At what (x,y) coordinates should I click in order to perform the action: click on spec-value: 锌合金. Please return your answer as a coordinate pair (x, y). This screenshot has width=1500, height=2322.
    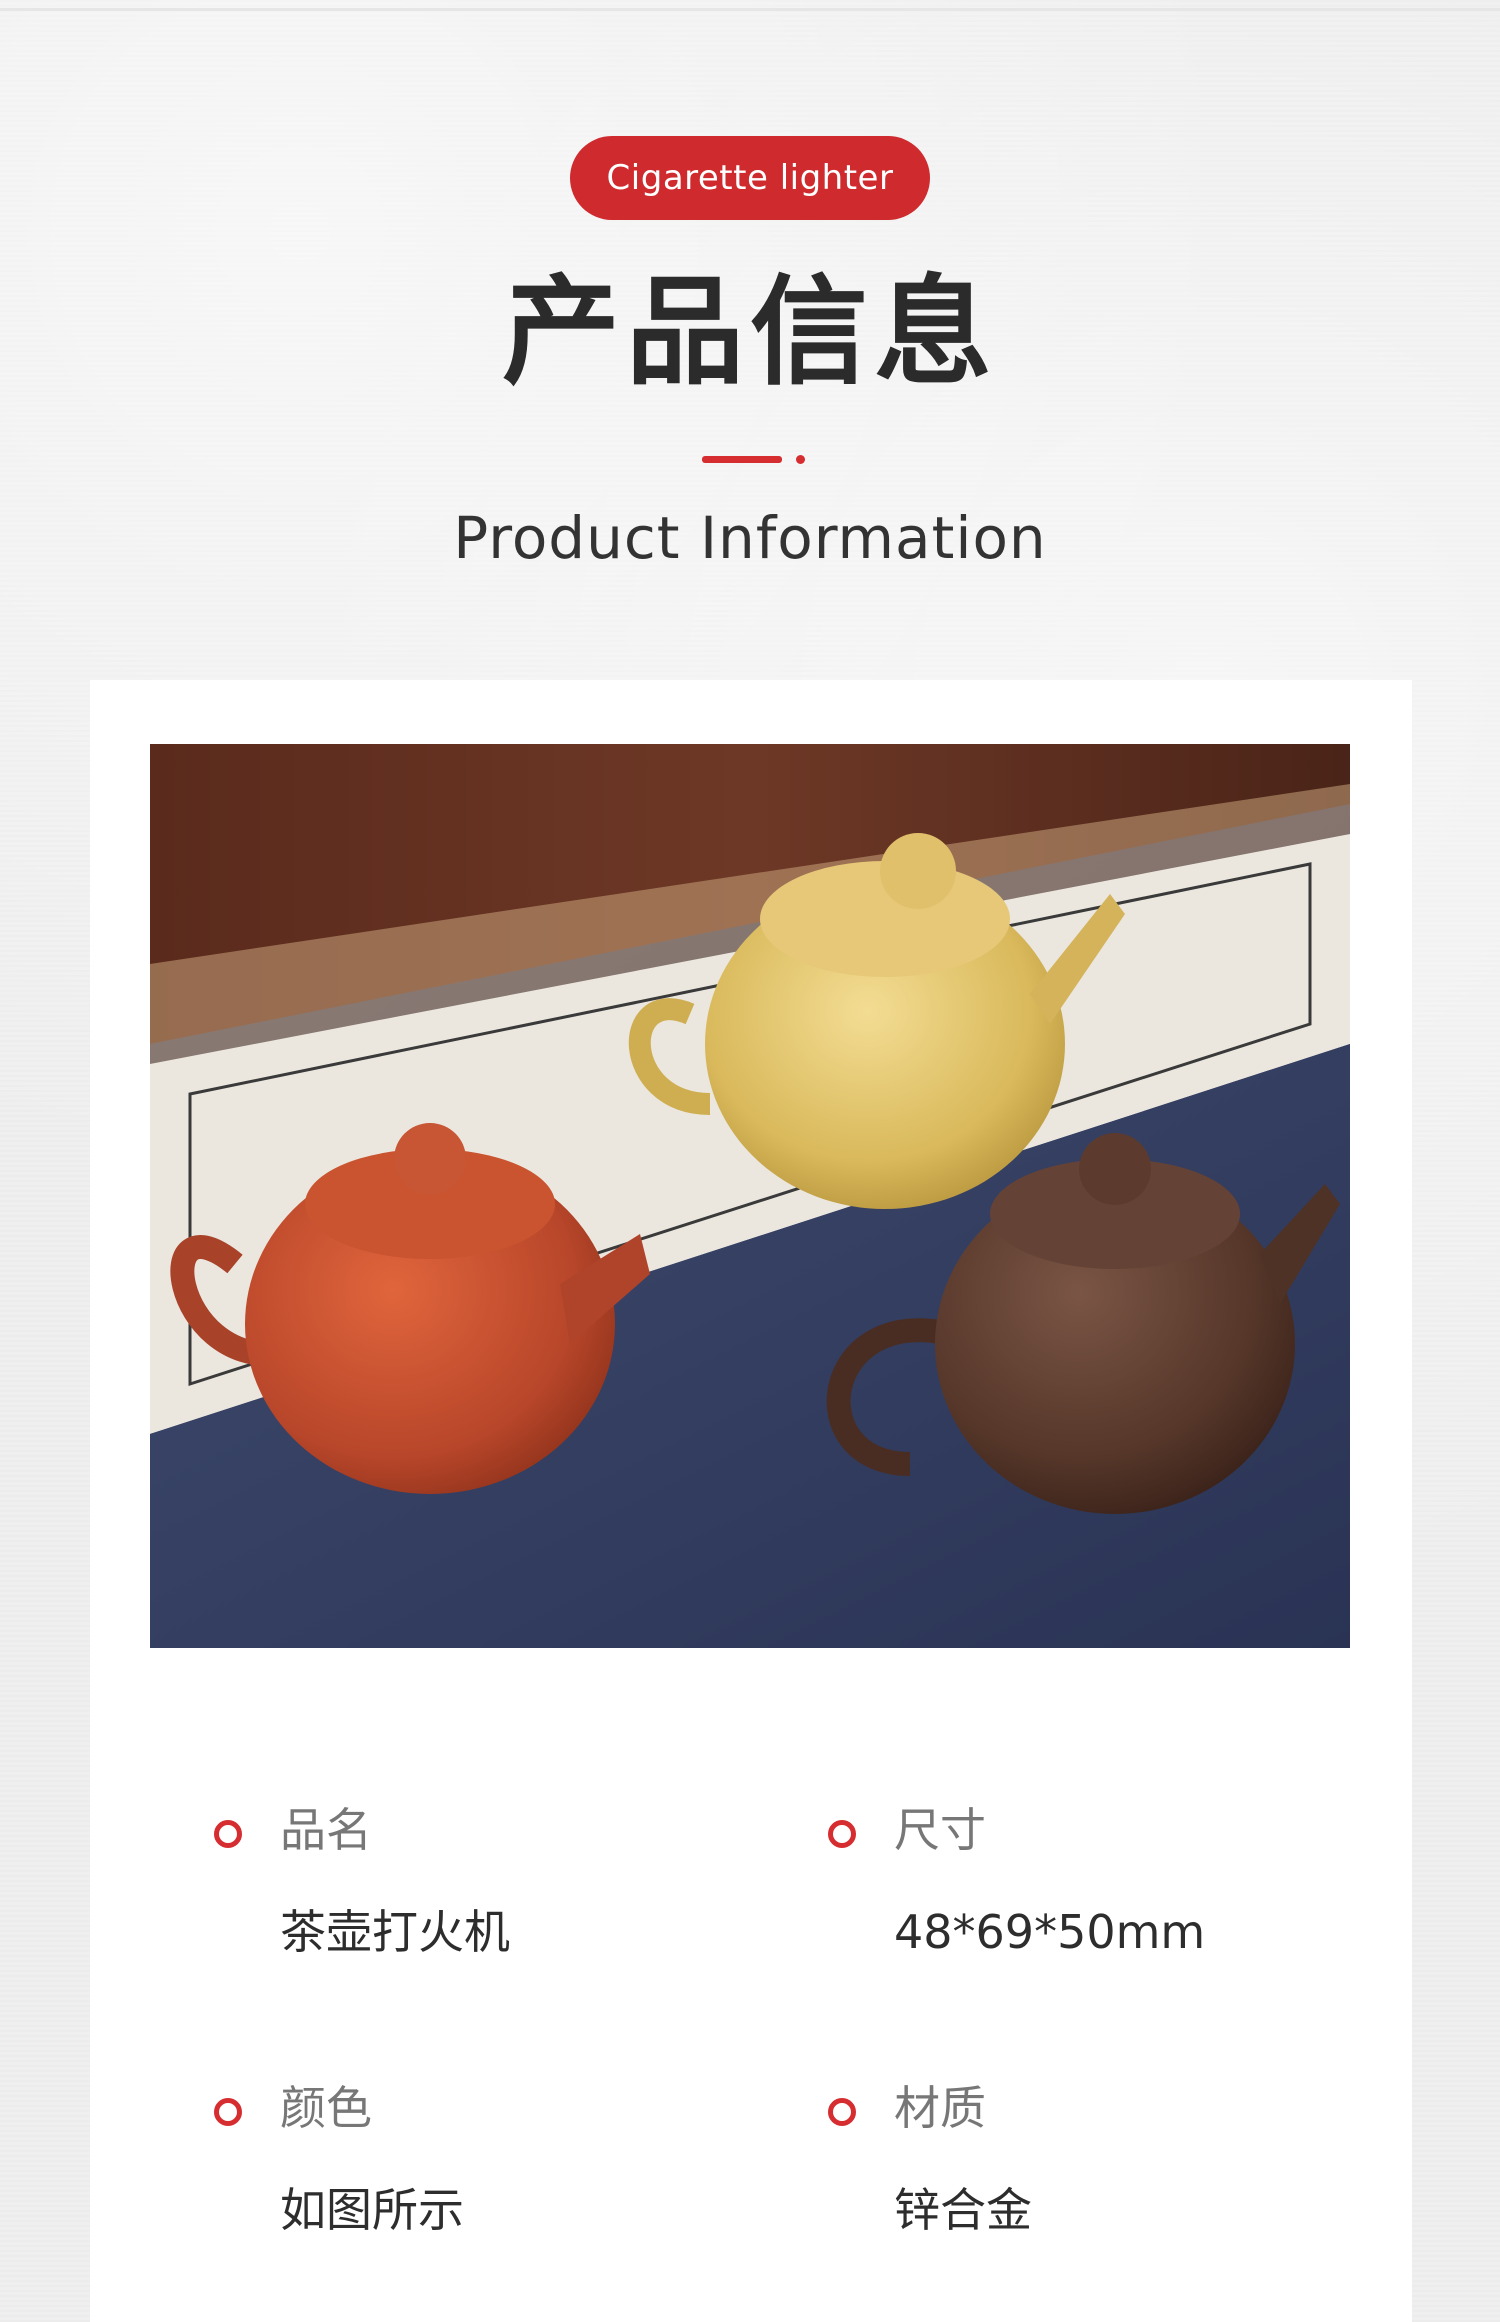
    Looking at the image, I should click on (963, 2210).